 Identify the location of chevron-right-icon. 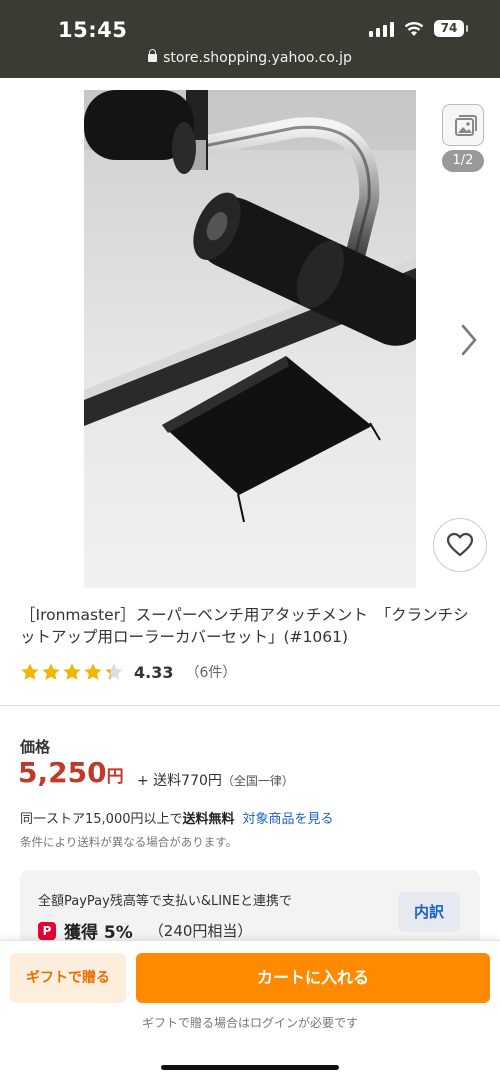
(469, 340).